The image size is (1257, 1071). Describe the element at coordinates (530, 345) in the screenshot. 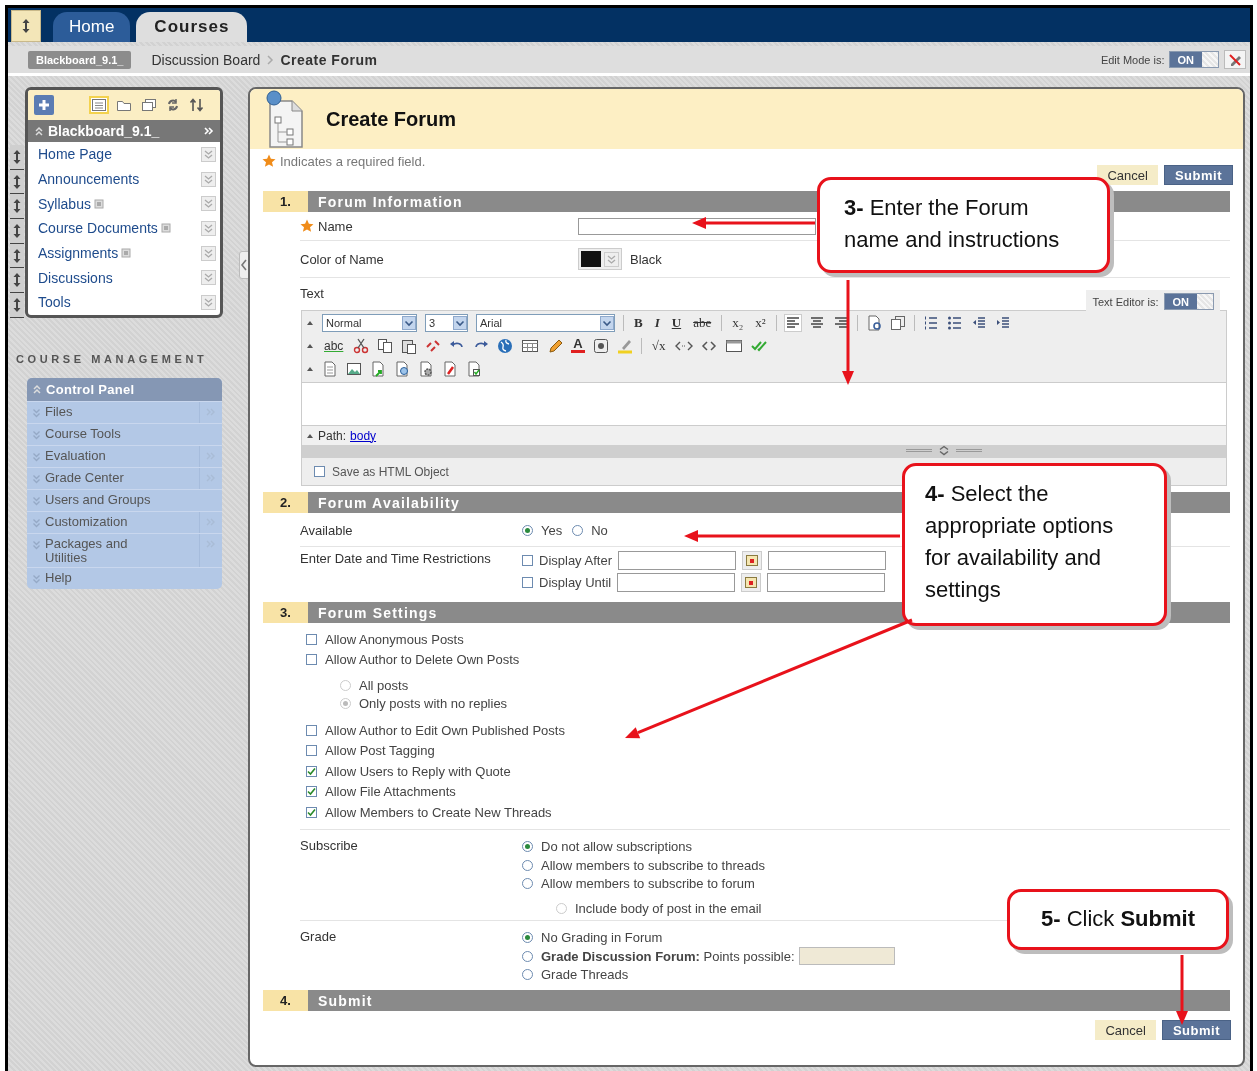

I see `table-icon` at that location.